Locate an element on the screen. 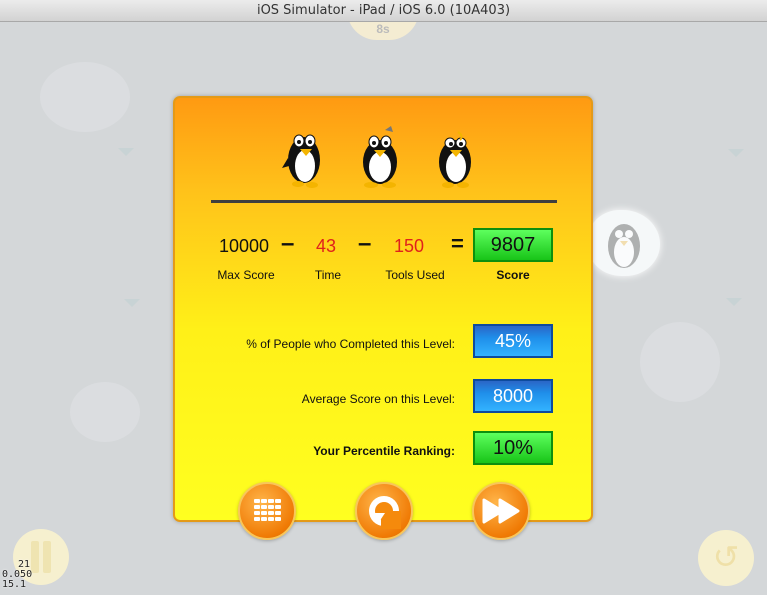  tools-used-value: 150 is located at coordinates (409, 246).